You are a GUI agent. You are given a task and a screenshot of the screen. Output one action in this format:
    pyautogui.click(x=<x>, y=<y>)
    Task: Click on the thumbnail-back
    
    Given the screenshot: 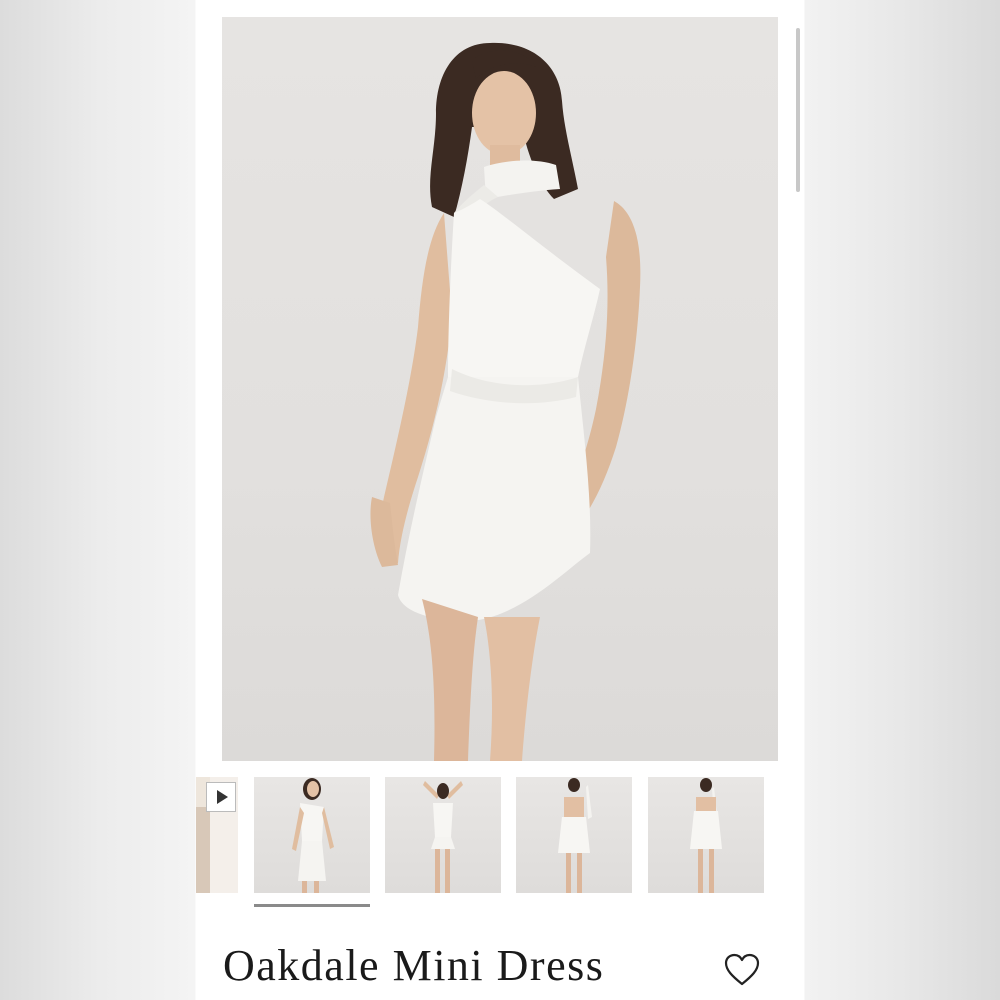 What is the action you would take?
    pyautogui.click(x=574, y=835)
    